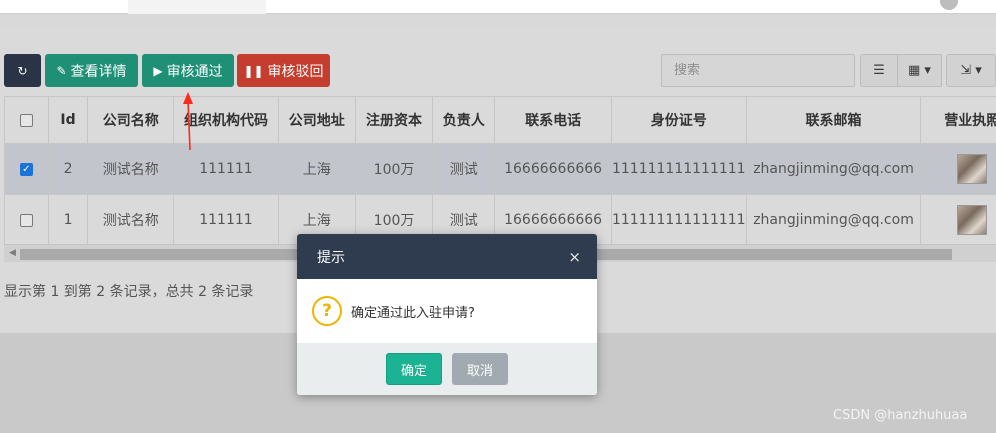  What do you see at coordinates (553, 169) in the screenshot?
I see `cell-phone: 16666666666` at bounding box center [553, 169].